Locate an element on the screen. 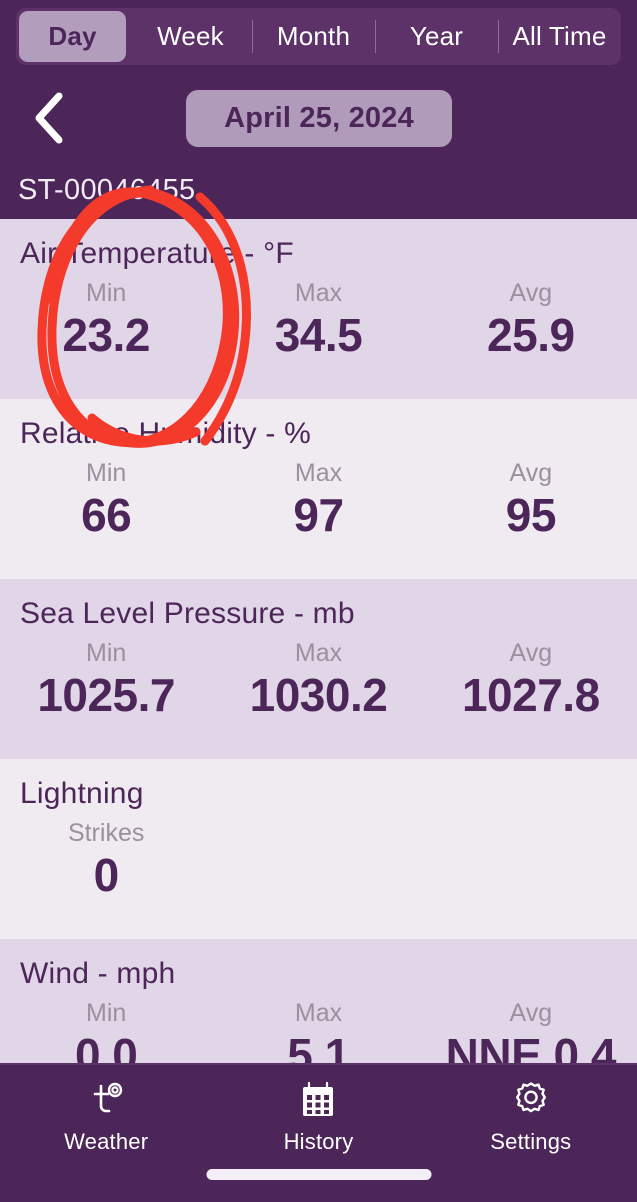  stat-value: 1027.8 is located at coordinates (530, 694).